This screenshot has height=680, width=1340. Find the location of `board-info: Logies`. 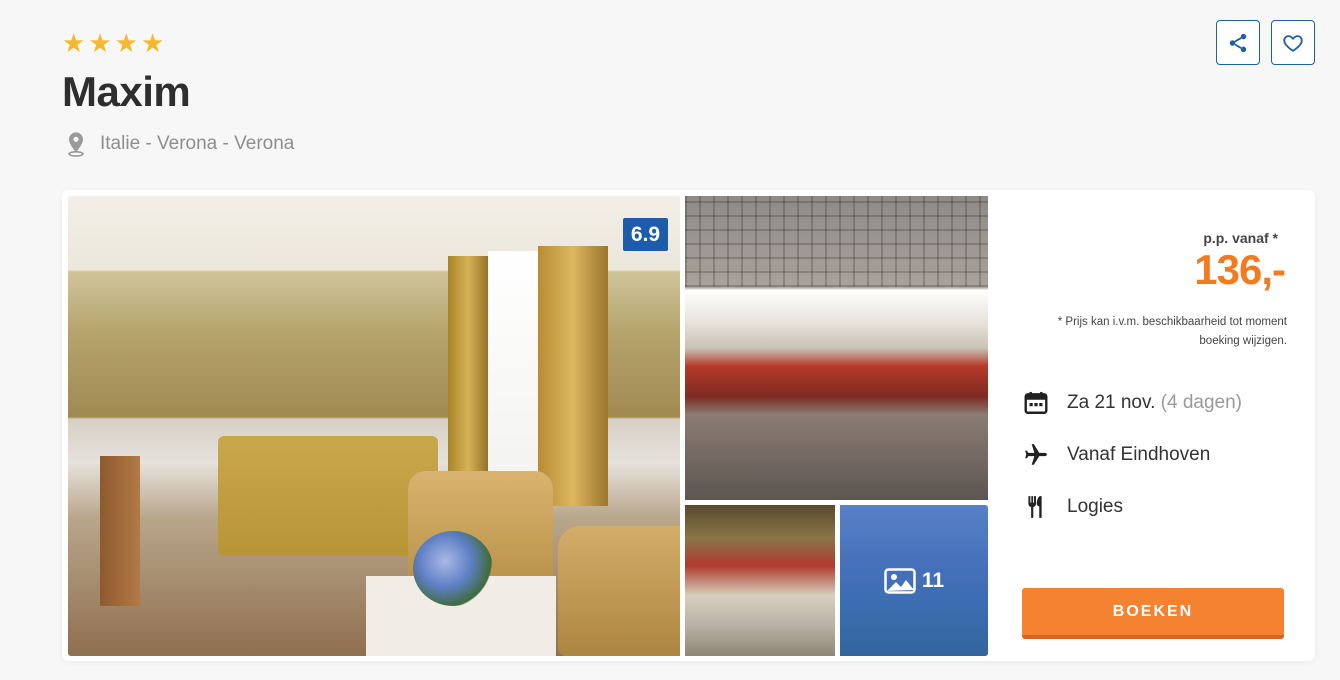

board-info: Logies is located at coordinates (1073, 507).